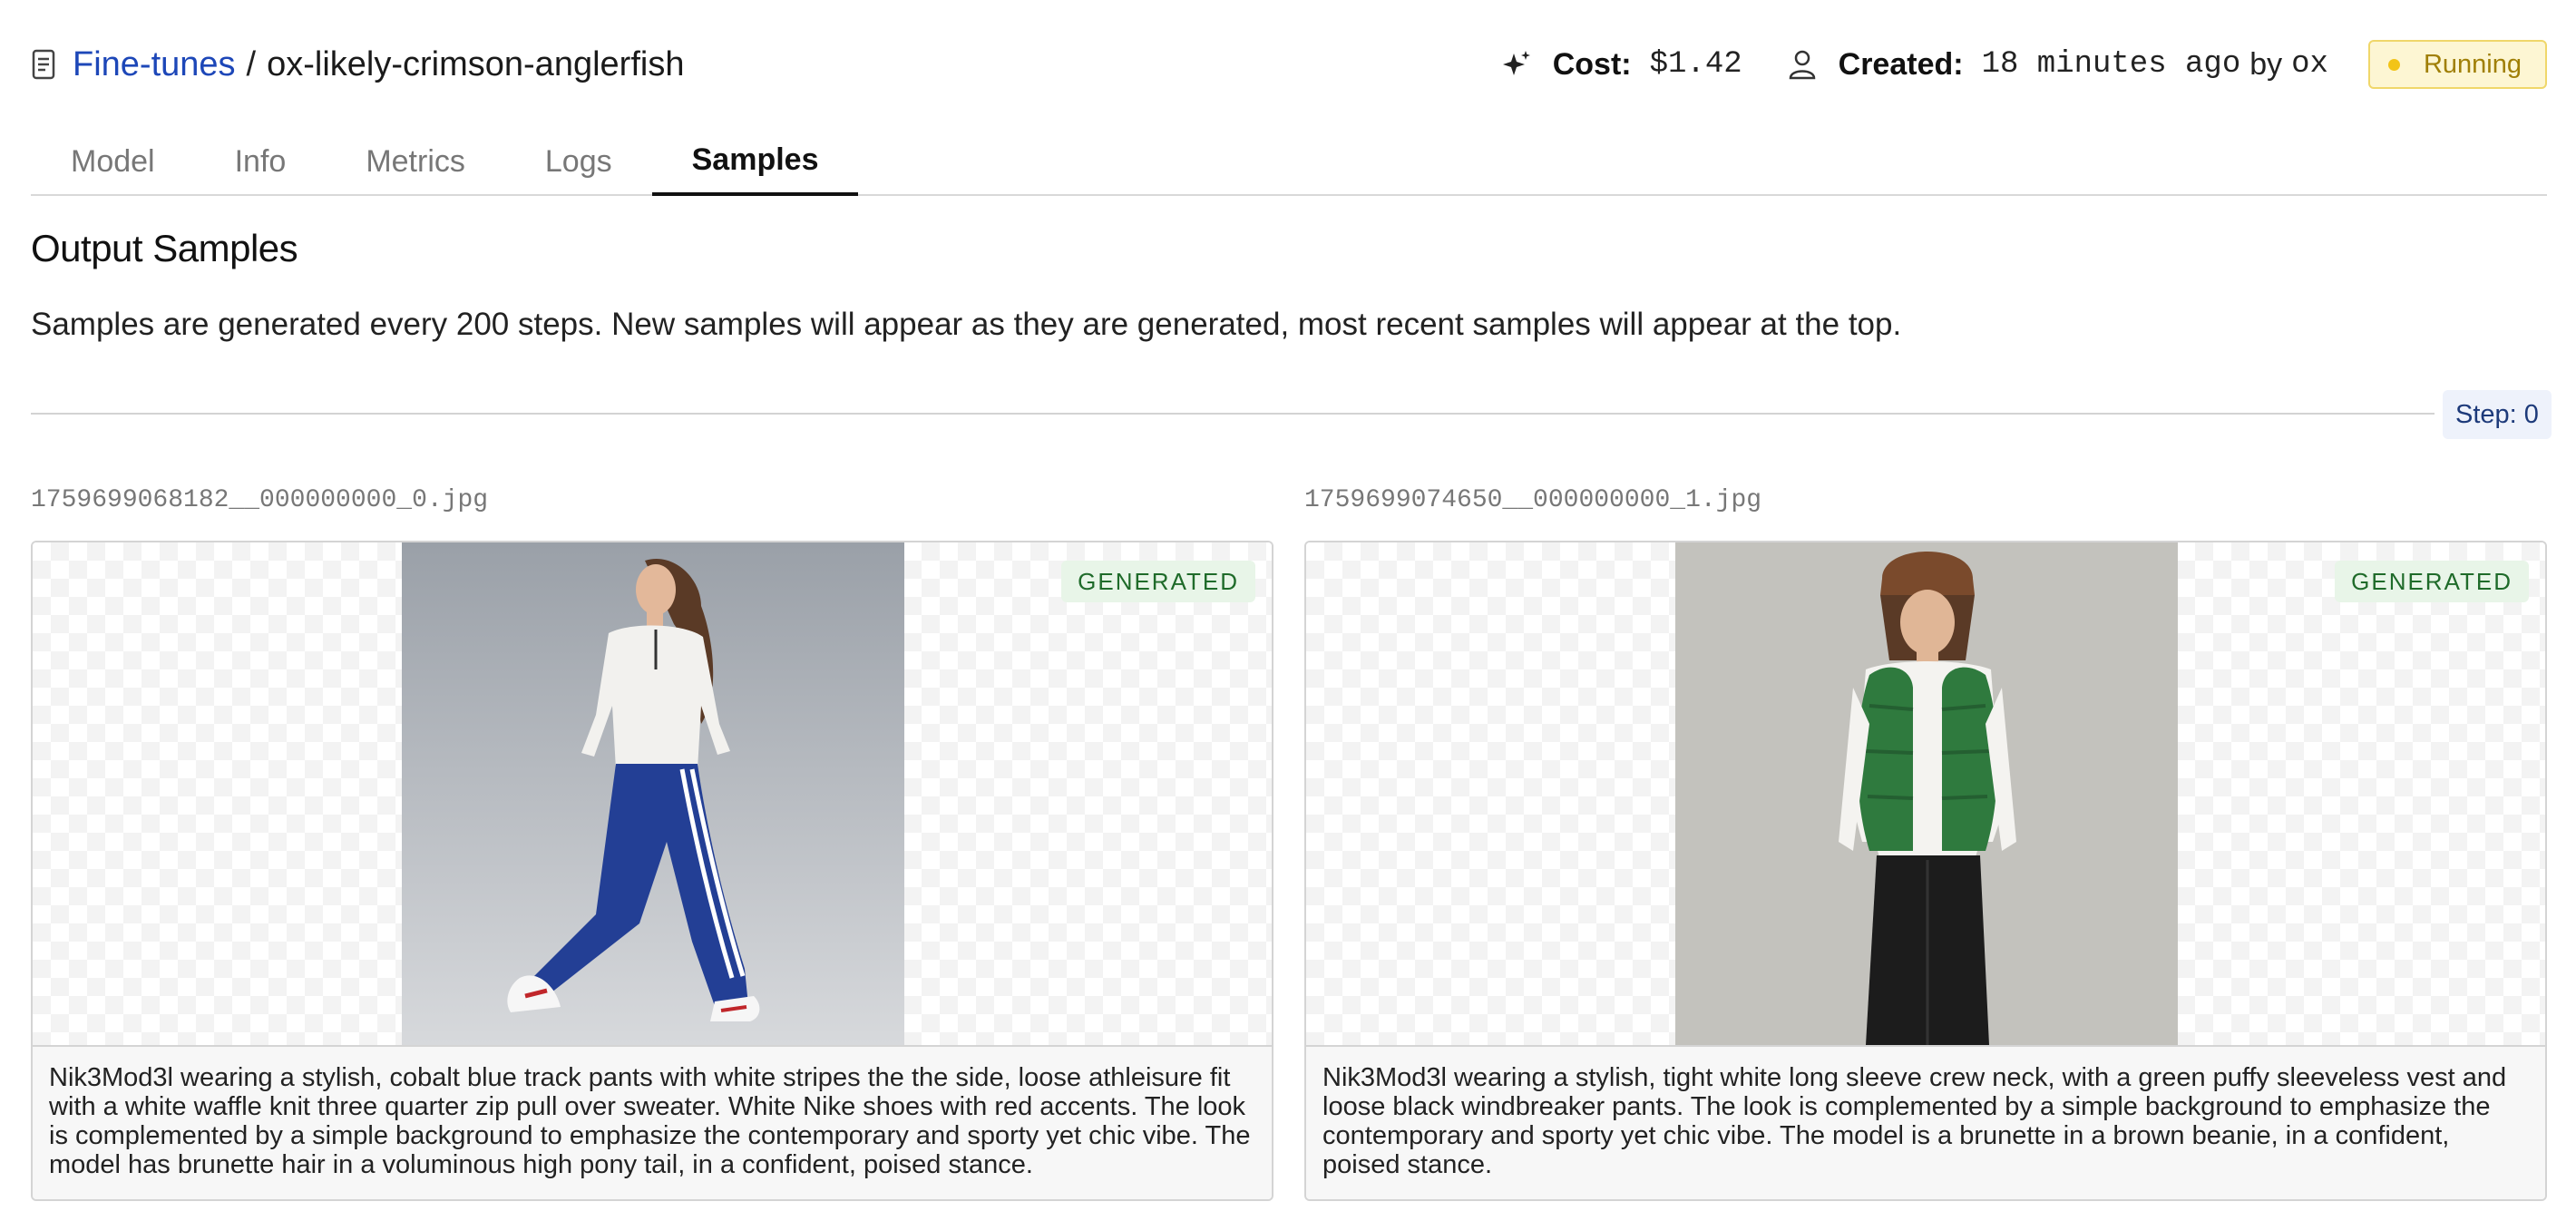 The height and width of the screenshot is (1221, 2576). What do you see at coordinates (1695, 64) in the screenshot?
I see `cost-value: $1.42` at bounding box center [1695, 64].